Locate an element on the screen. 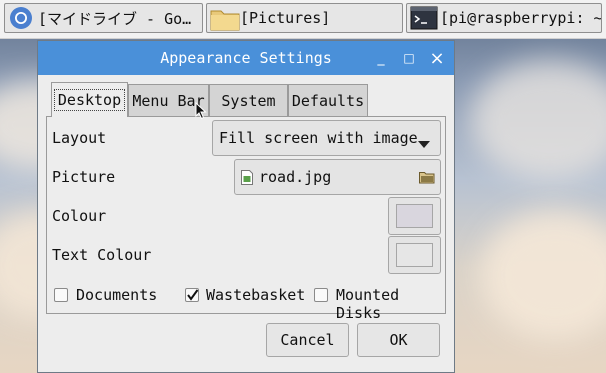 The width and height of the screenshot is (606, 373). colour-label: Colour is located at coordinates (79, 216).